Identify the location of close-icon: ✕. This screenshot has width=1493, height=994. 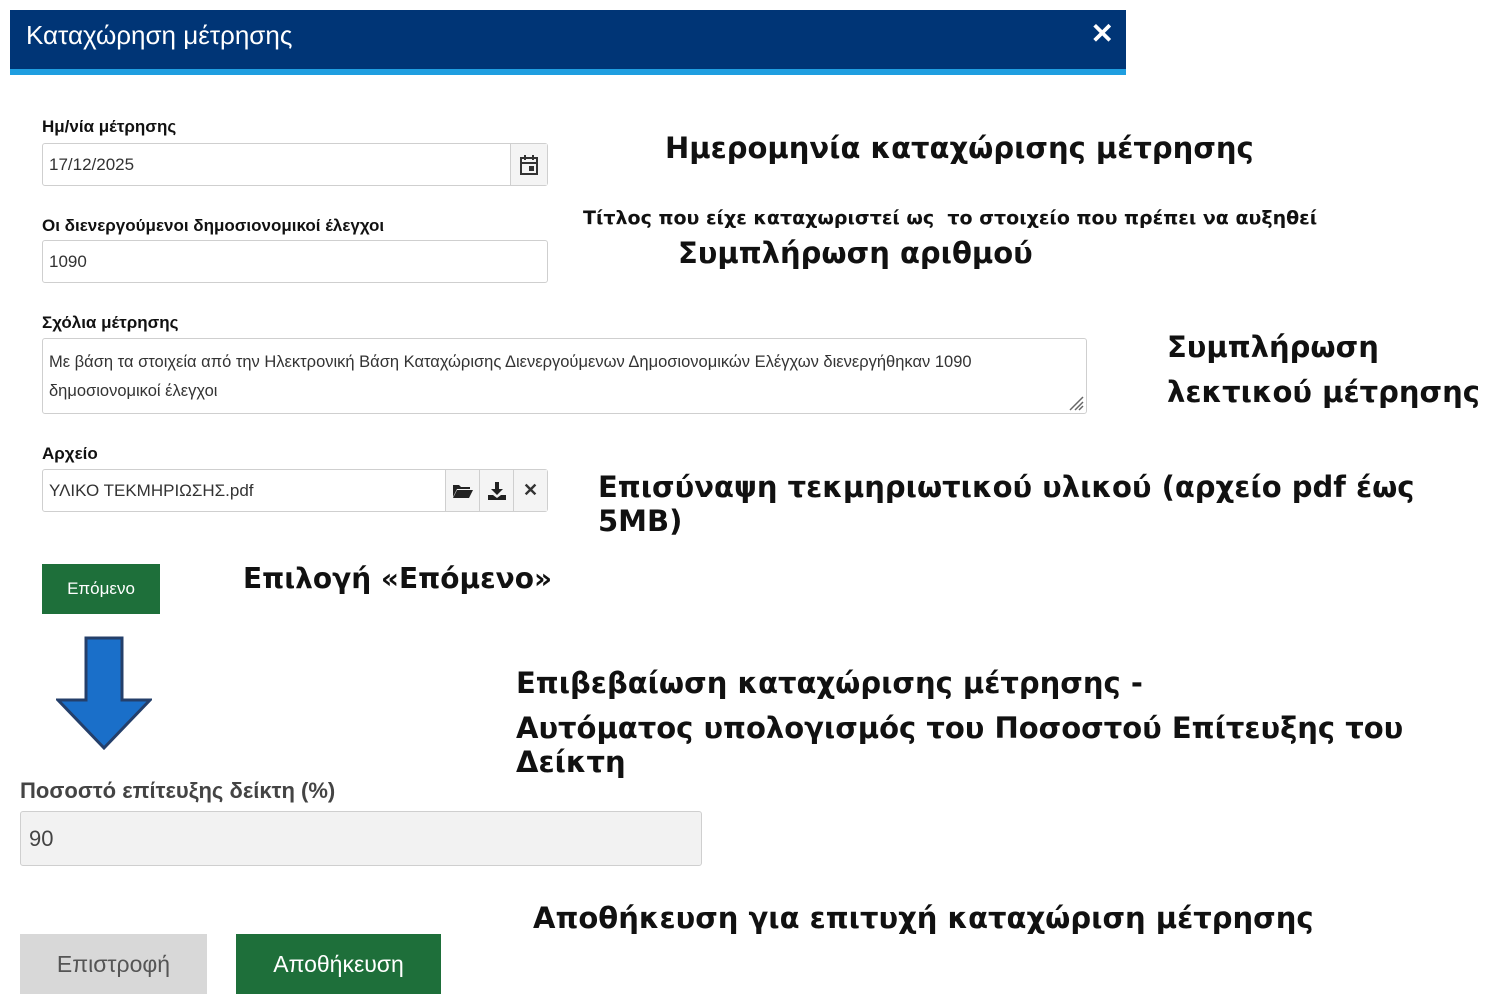
(1102, 34).